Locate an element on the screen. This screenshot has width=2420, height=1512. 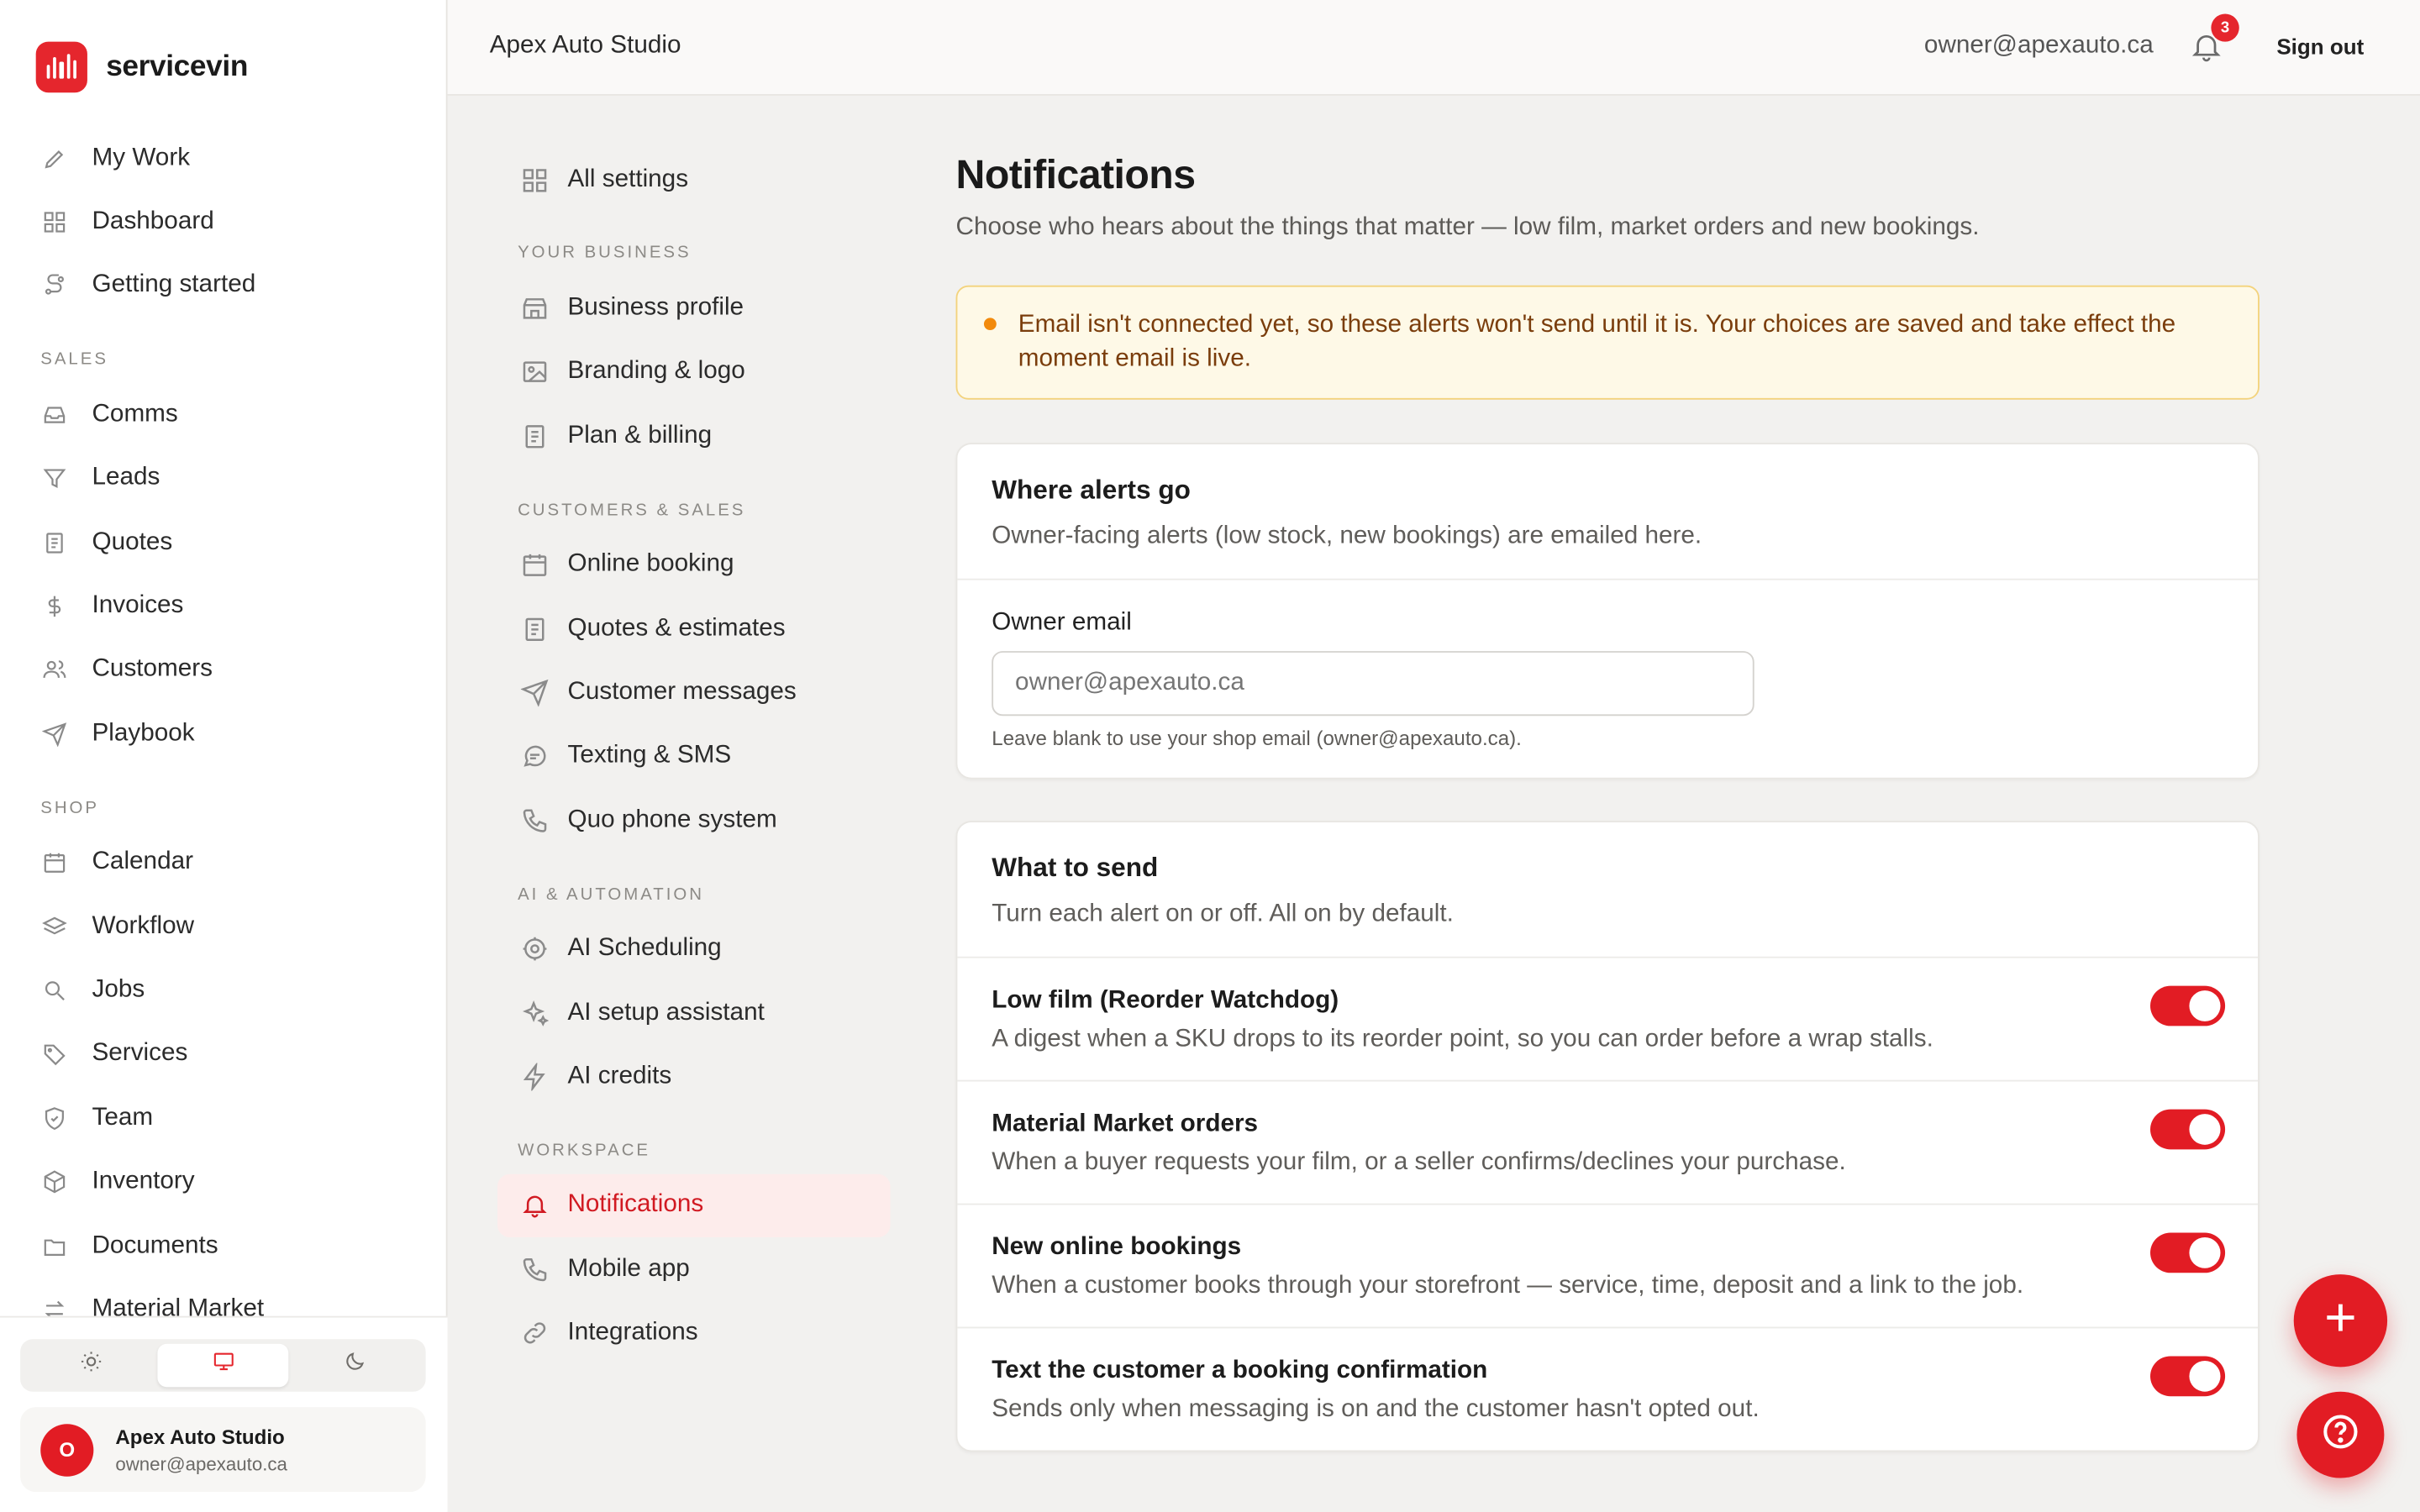
user-name: Apex Auto Studio is located at coordinates (200, 1436).